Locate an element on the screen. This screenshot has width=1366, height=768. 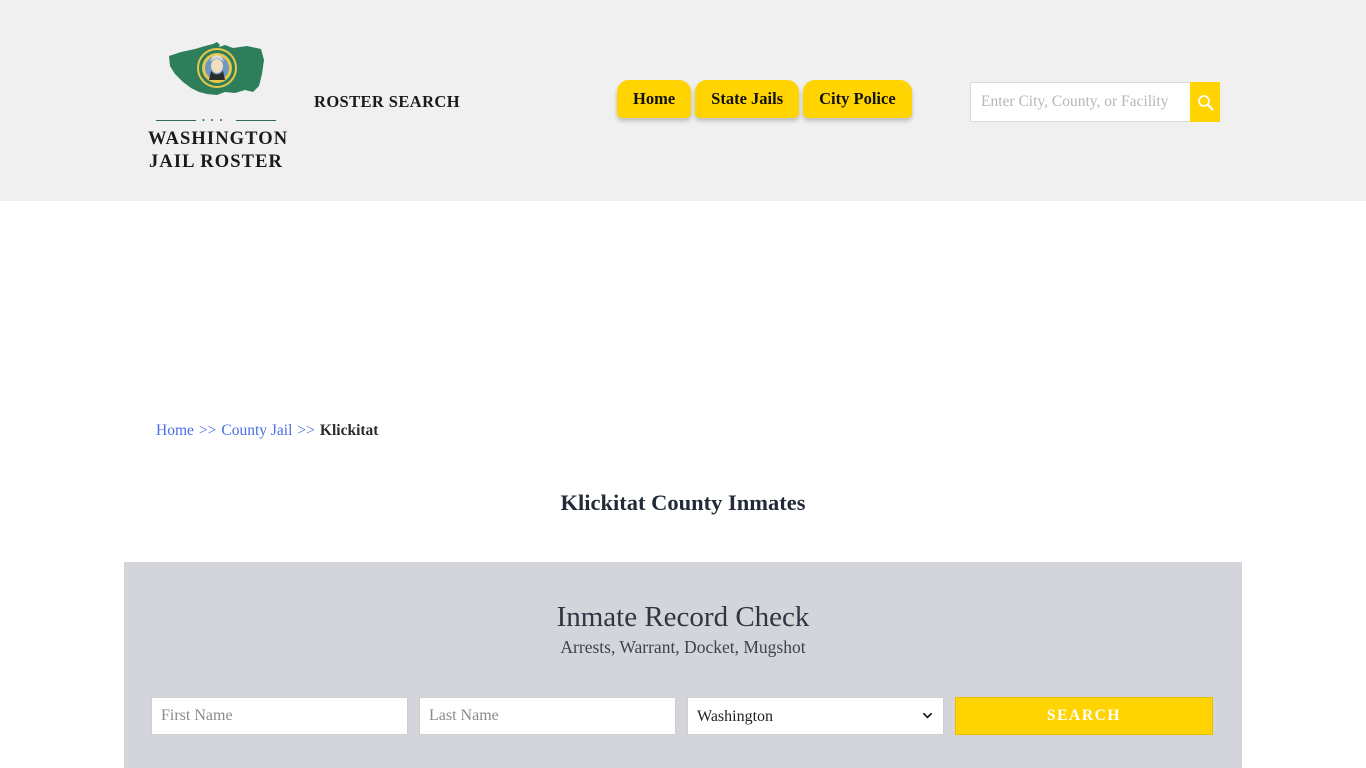
record-check-title: Inmate Record Check is located at coordinates (683, 617).